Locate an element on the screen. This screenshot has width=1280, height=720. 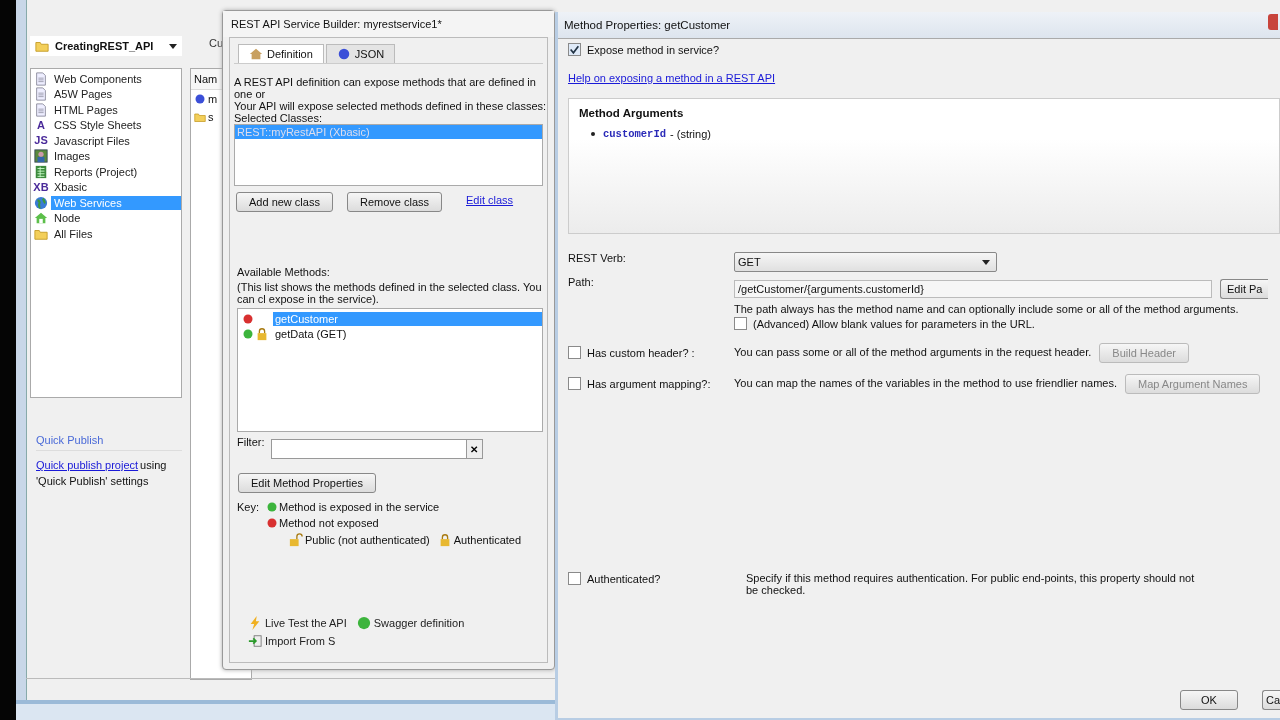
category-item: Images is located at coordinates (116, 156).